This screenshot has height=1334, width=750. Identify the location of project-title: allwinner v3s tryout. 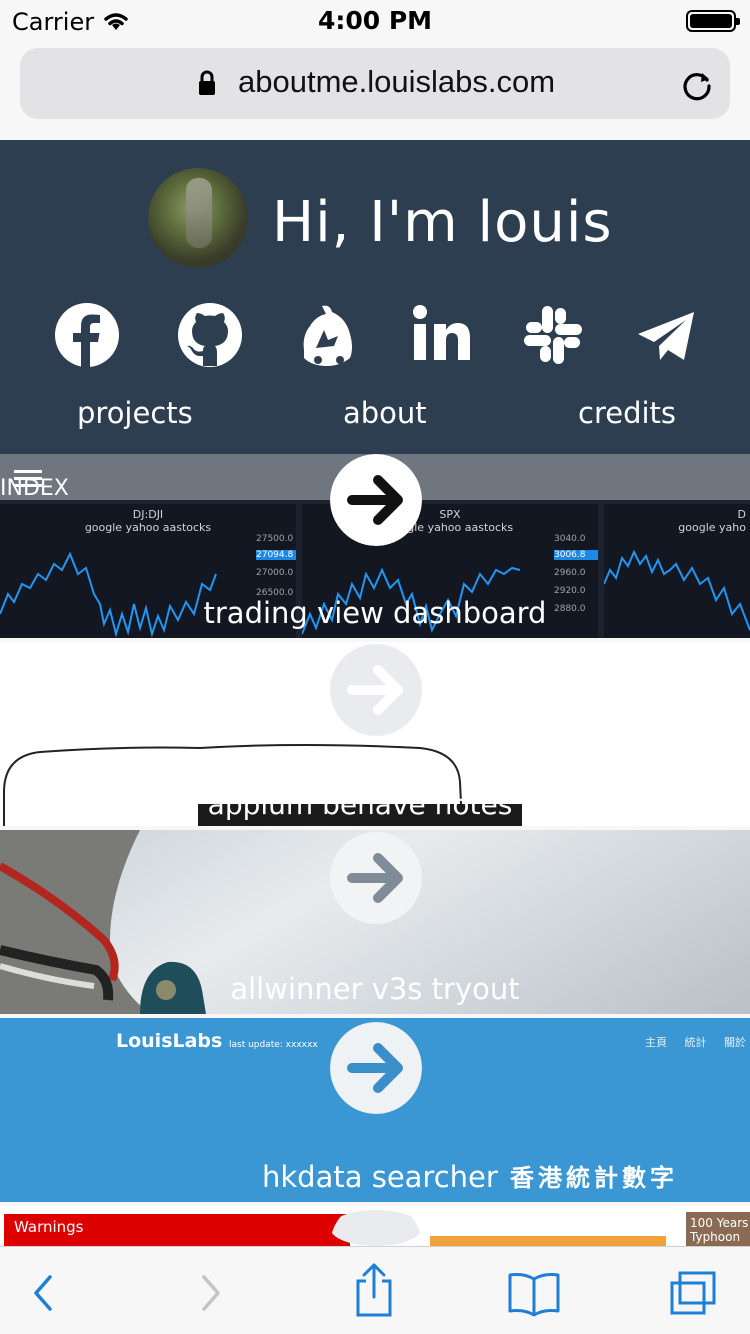
(375, 989).